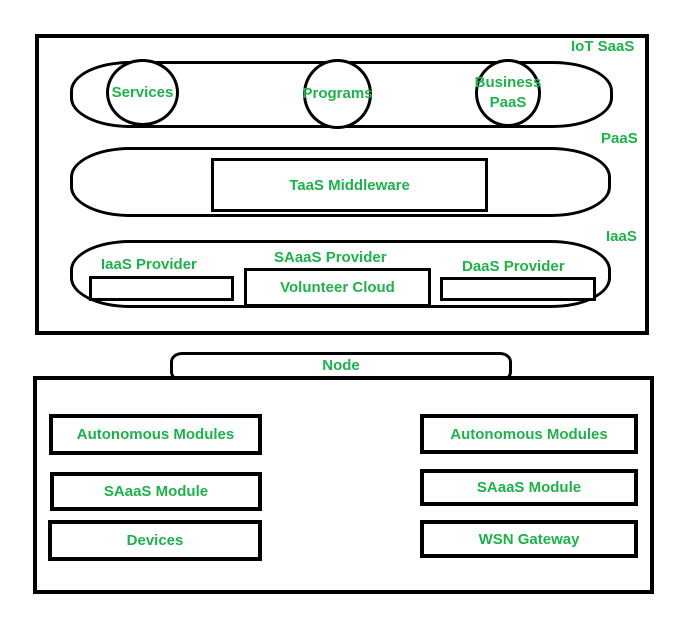 Image resolution: width=682 pixels, height=626 pixels. I want to click on left-devices-label: Devices, so click(155, 540).